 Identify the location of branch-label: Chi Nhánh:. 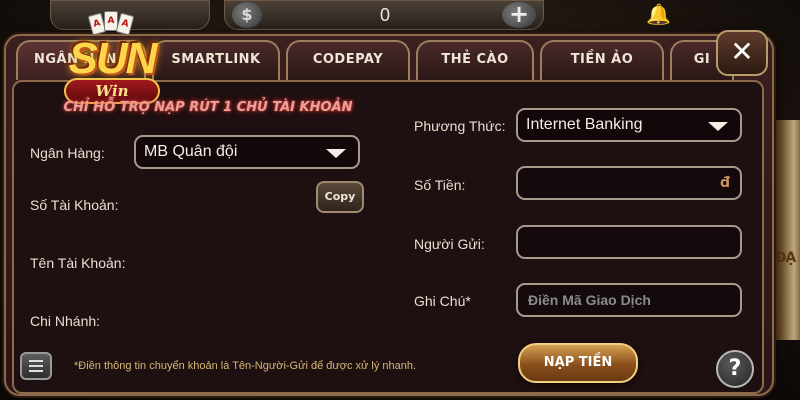
(65, 321).